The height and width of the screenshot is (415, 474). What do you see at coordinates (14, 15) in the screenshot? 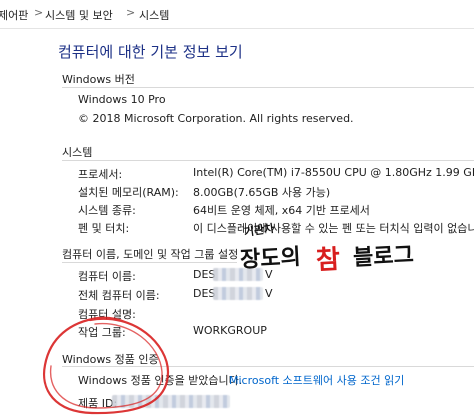
I see `breadcrumb-control-panel: 제어판` at bounding box center [14, 15].